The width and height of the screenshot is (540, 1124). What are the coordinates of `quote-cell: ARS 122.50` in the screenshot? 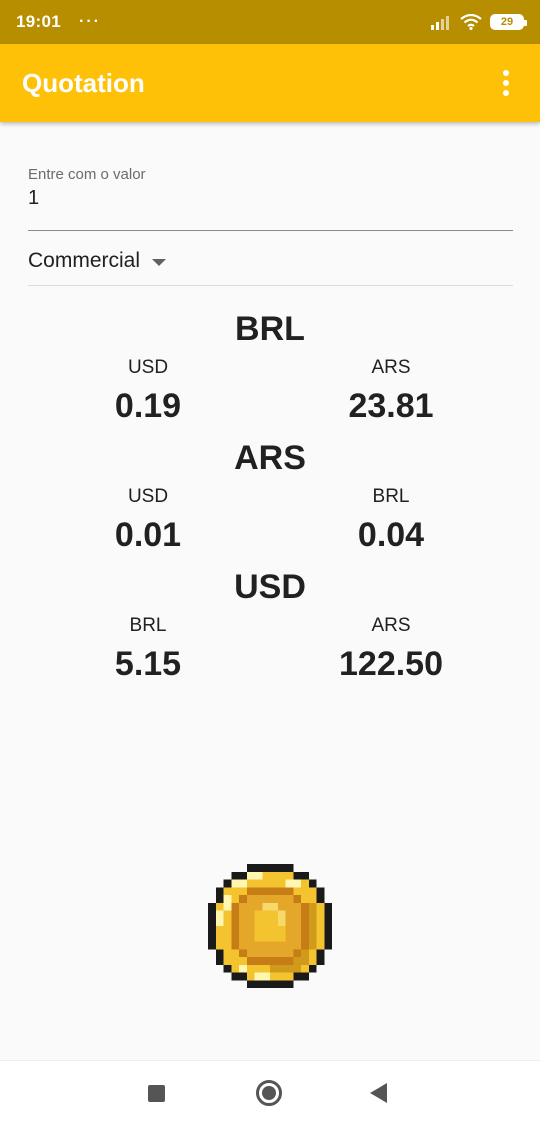 It's located at (391, 649).